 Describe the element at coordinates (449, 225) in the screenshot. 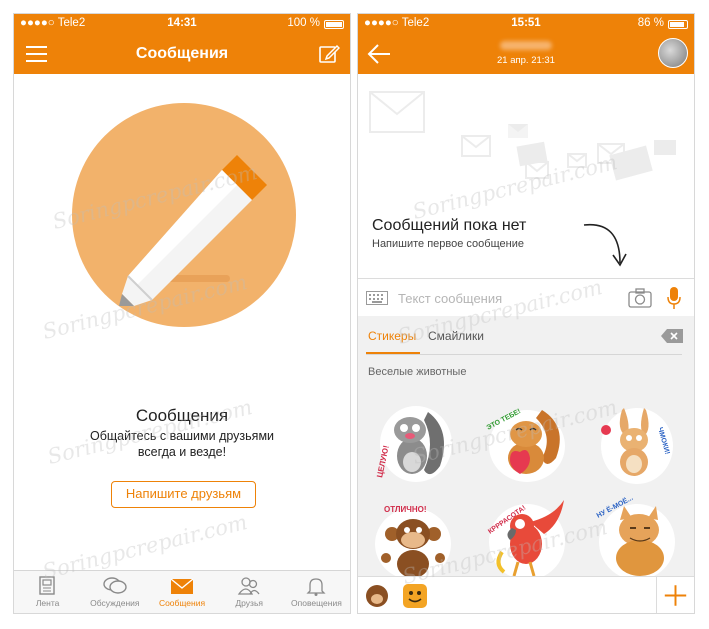

I see `no-messages-title: Сообщений пока нет` at that location.